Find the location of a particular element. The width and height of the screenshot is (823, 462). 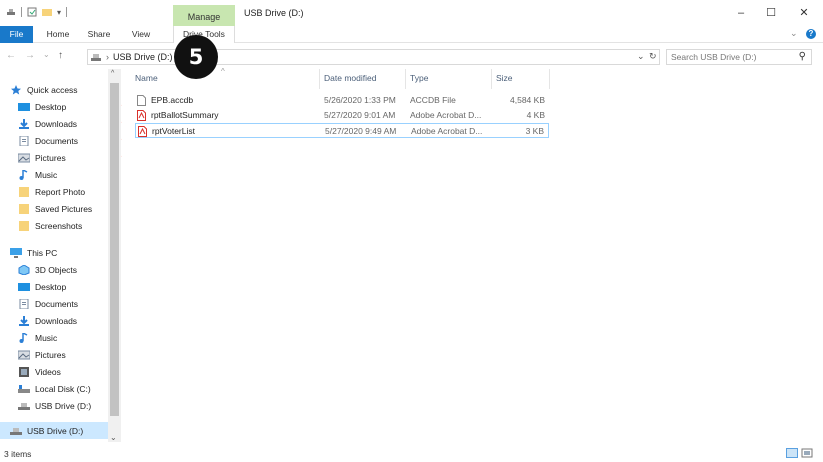

sort-indicator-icon: ^ is located at coordinates (223, 71).